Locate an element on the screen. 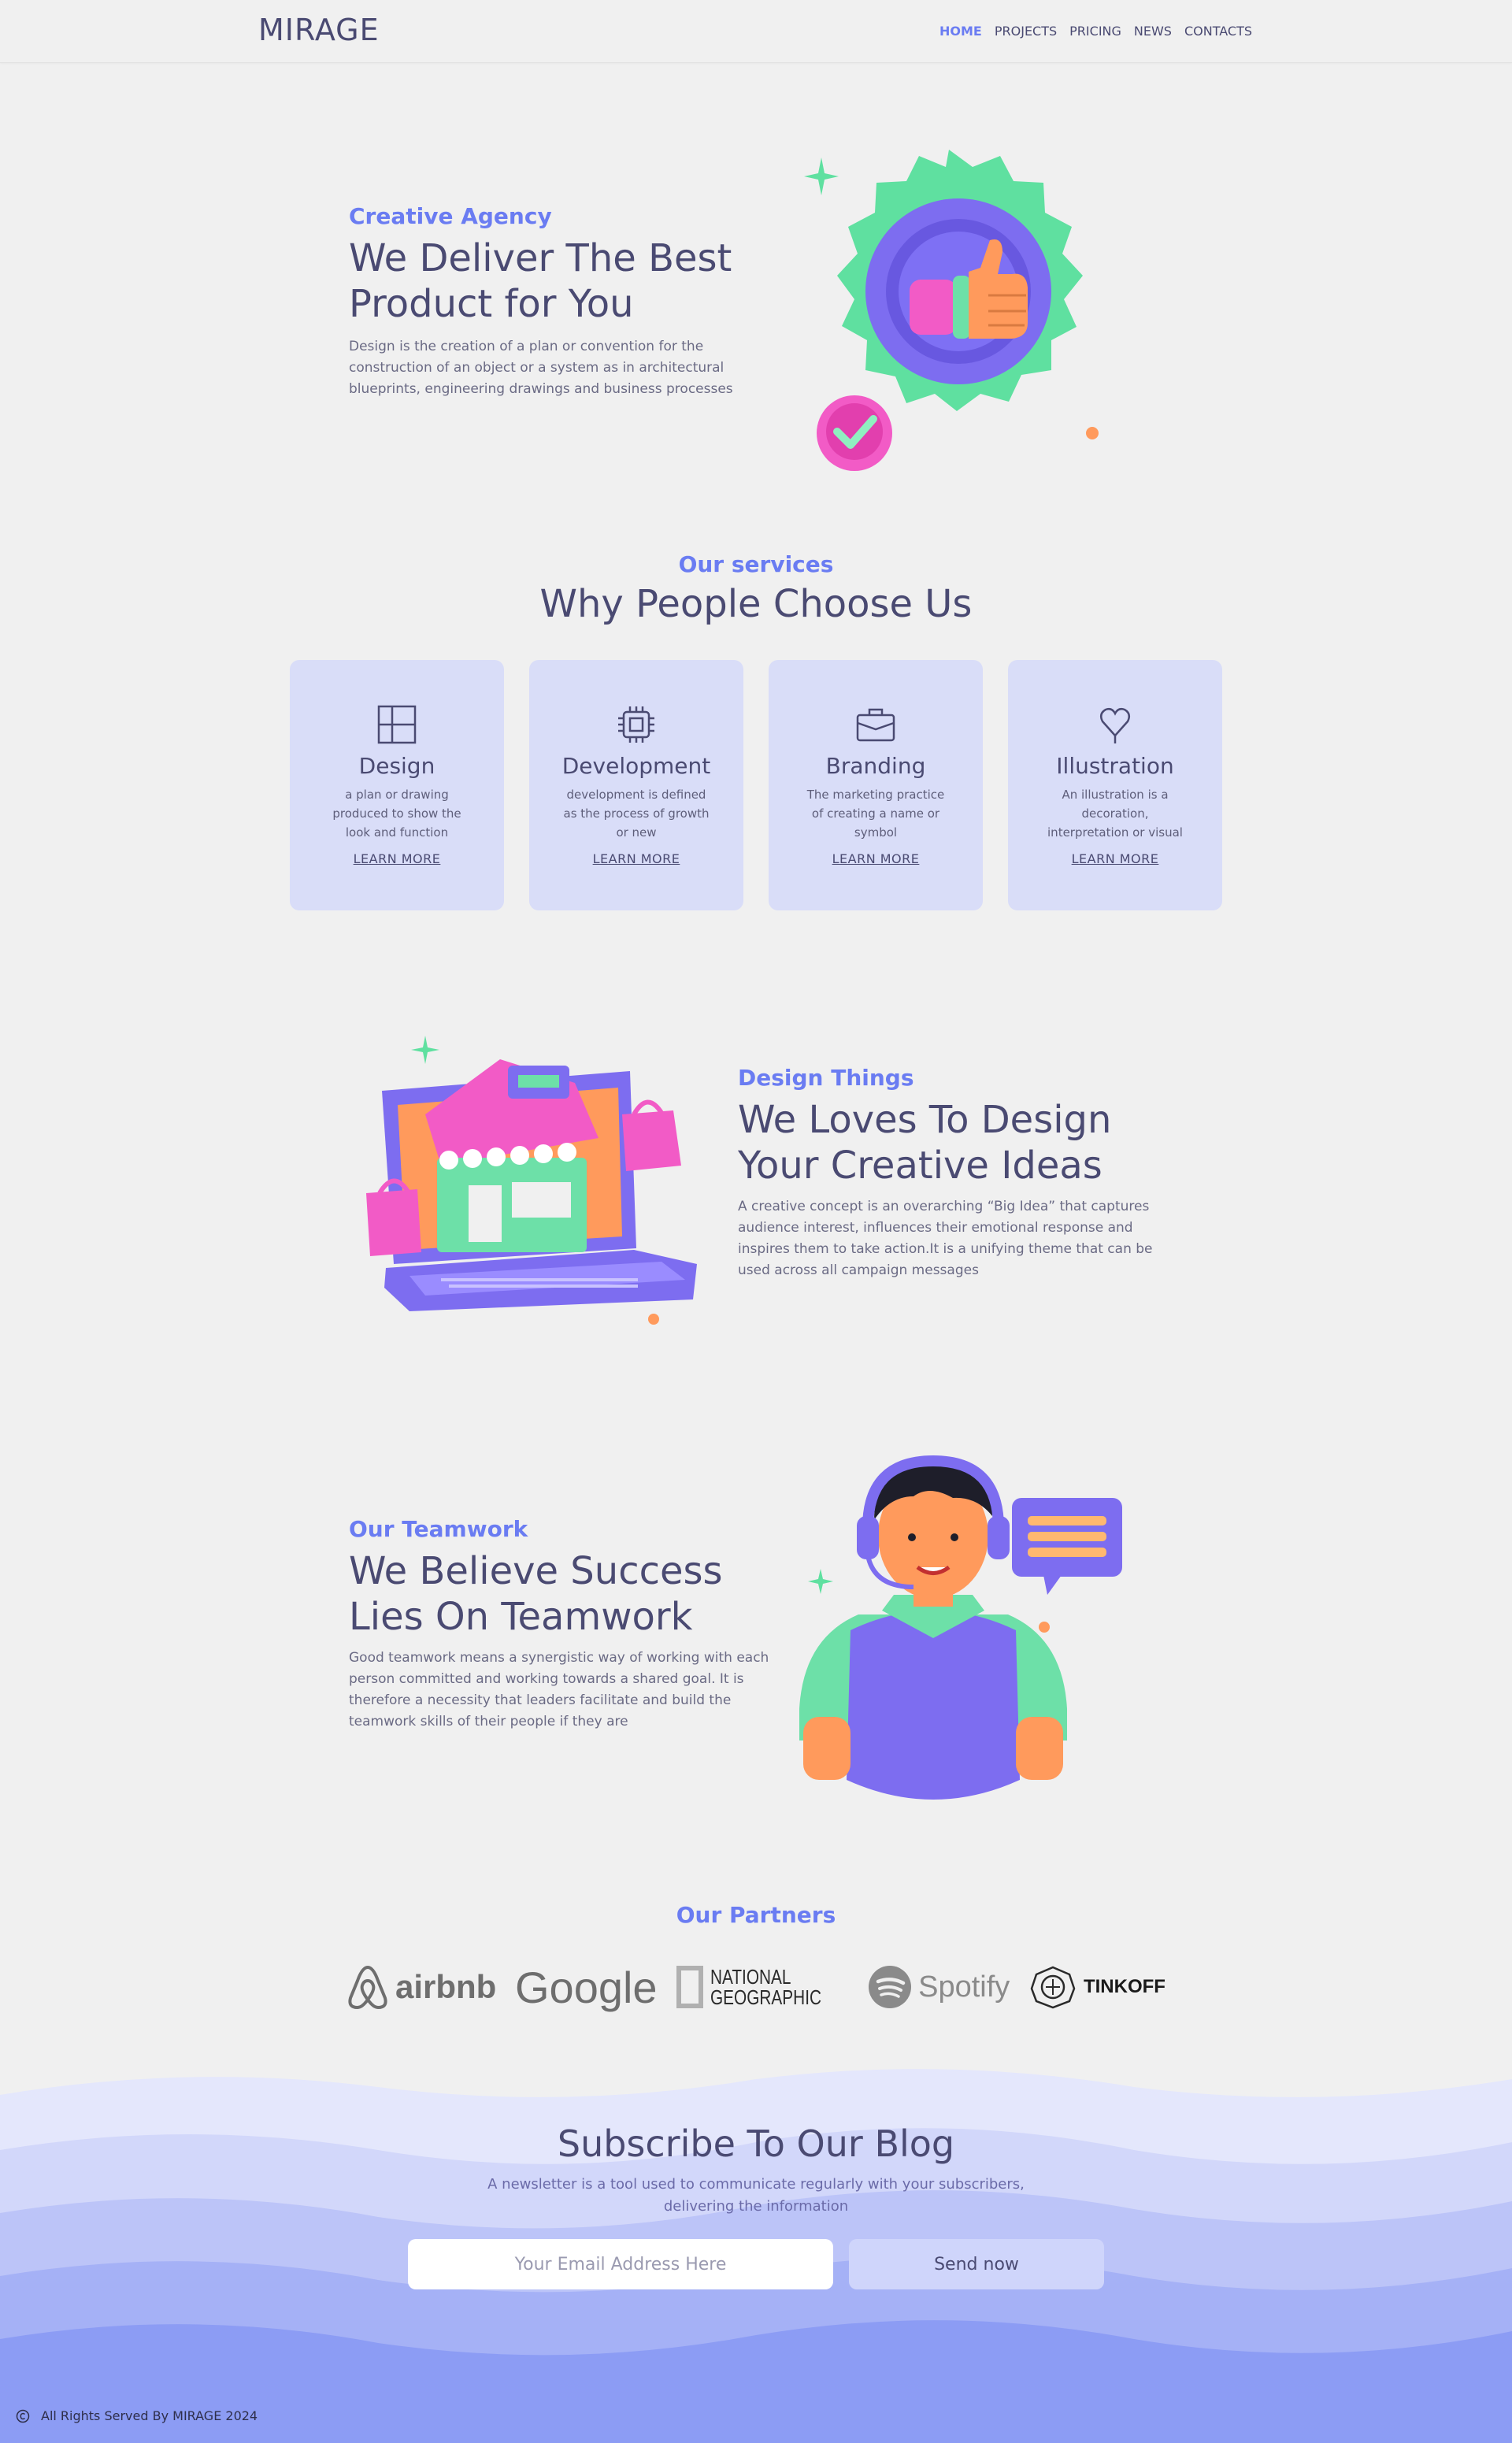 This screenshot has height=2443, width=1512. tinkoff-emblem-icon is located at coordinates (1053, 1987).